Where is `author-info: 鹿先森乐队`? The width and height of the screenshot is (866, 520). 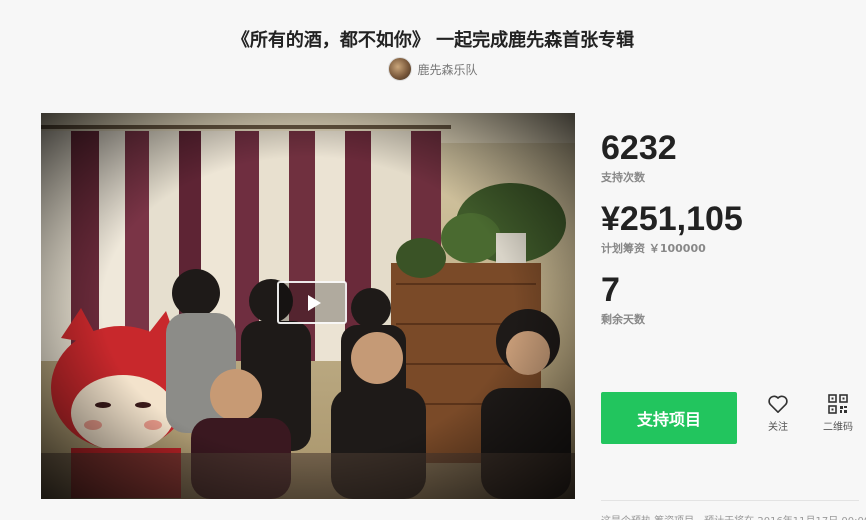
author-info: 鹿先森乐队 is located at coordinates (433, 69).